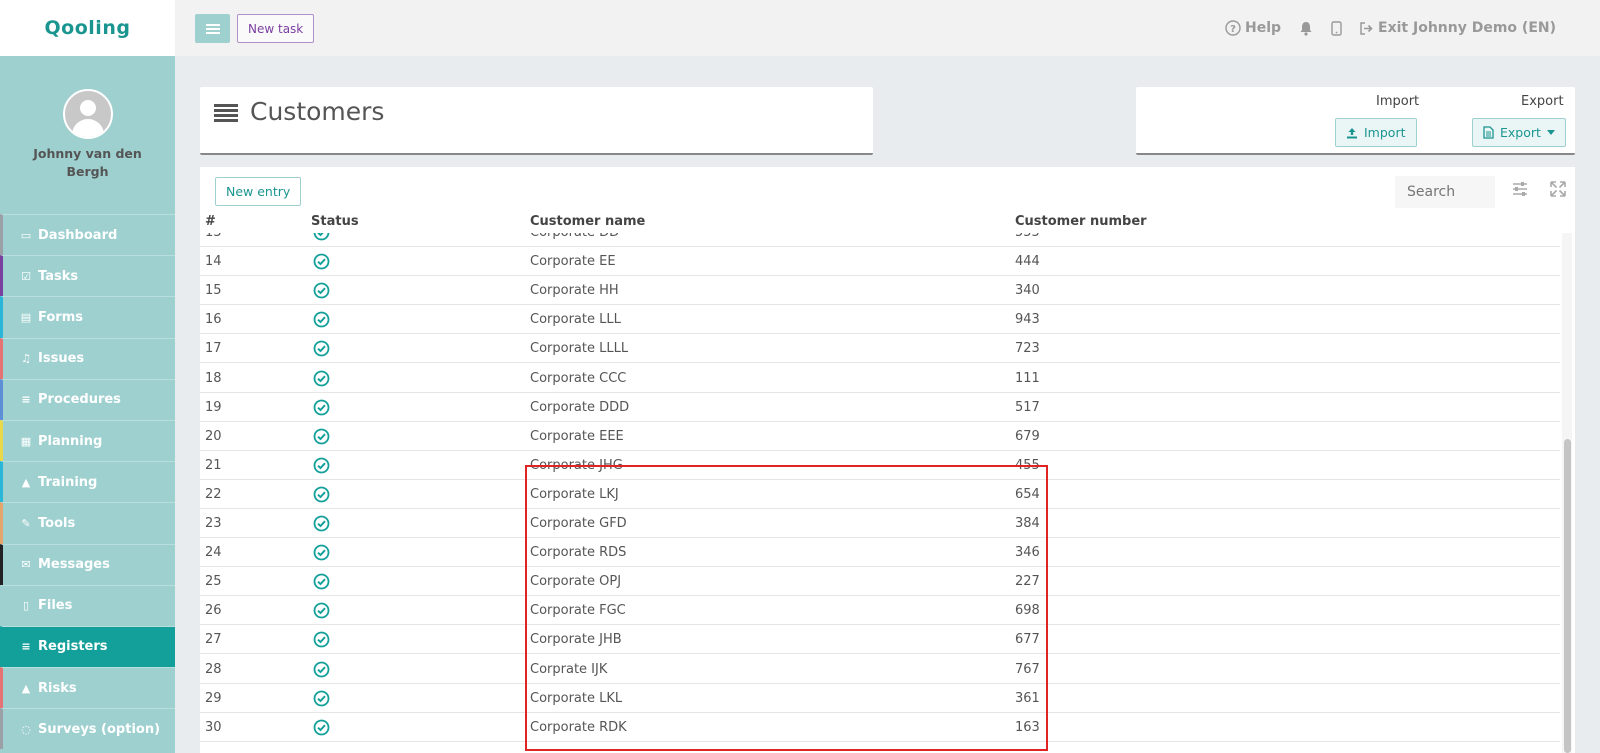 This screenshot has height=753, width=1600. I want to click on sidebar-item-planning: ▦ Planning, so click(87, 440).